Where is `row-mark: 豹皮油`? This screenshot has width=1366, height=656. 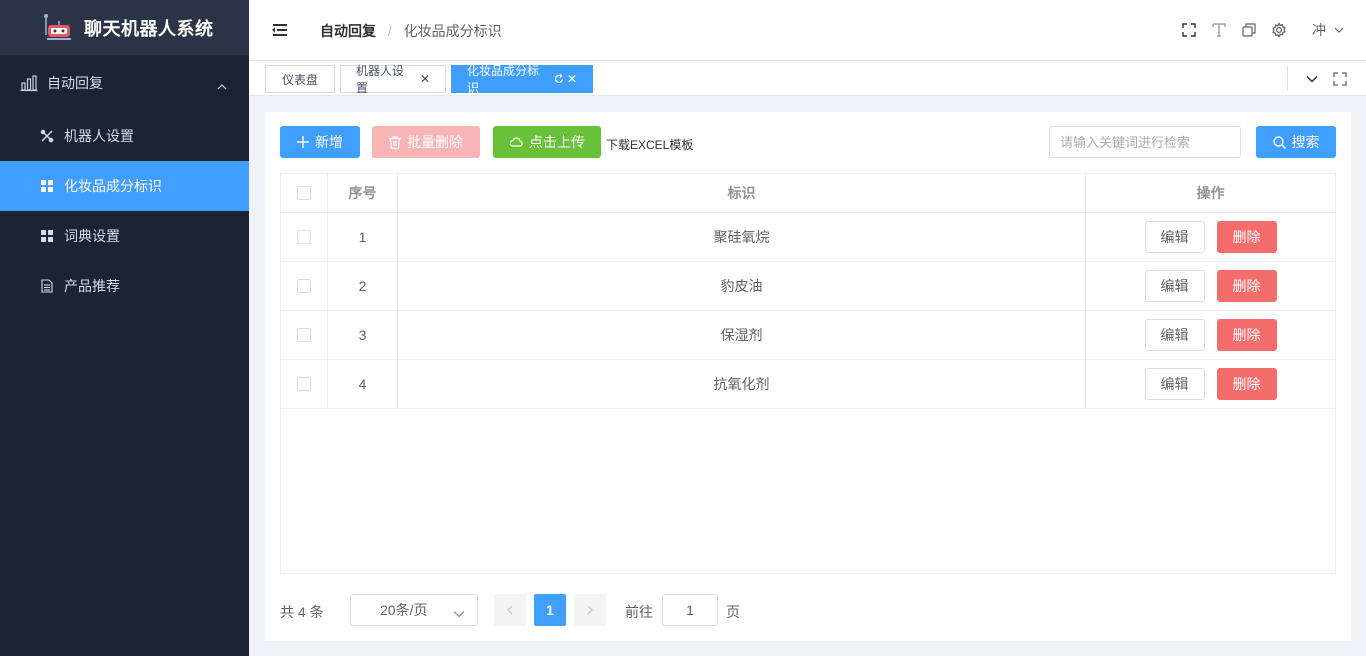
row-mark: 豹皮油 is located at coordinates (742, 286).